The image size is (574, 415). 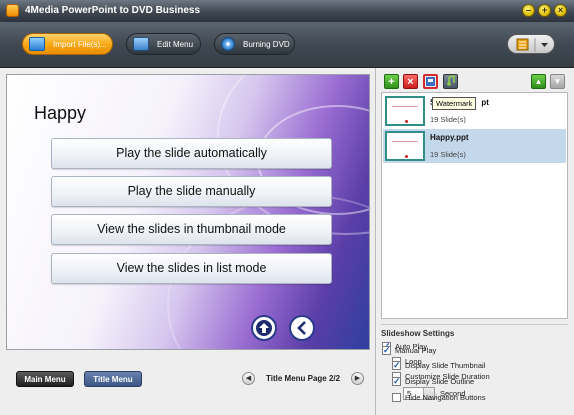 What do you see at coordinates (410, 81) in the screenshot?
I see `remove-file-button: ×` at bounding box center [410, 81].